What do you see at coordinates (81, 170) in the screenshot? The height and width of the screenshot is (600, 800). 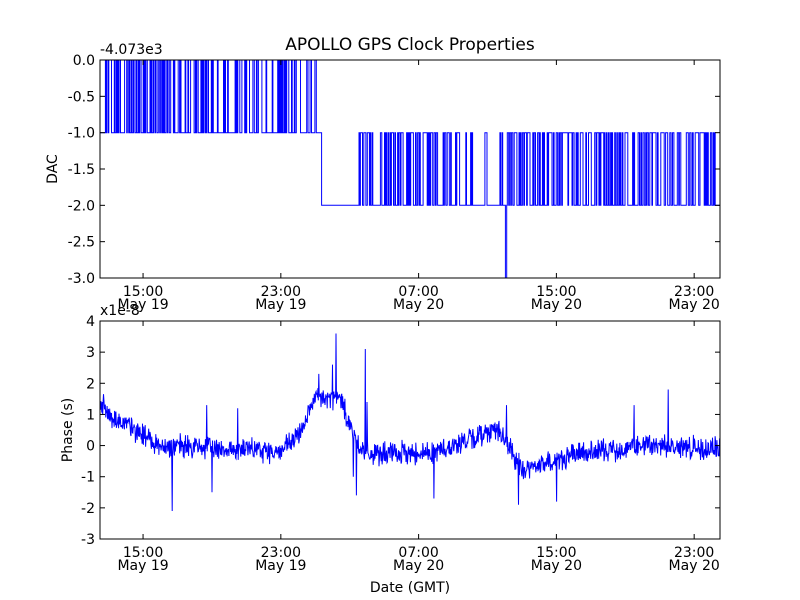 I see `dac-y-tick-label: -1.5` at bounding box center [81, 170].